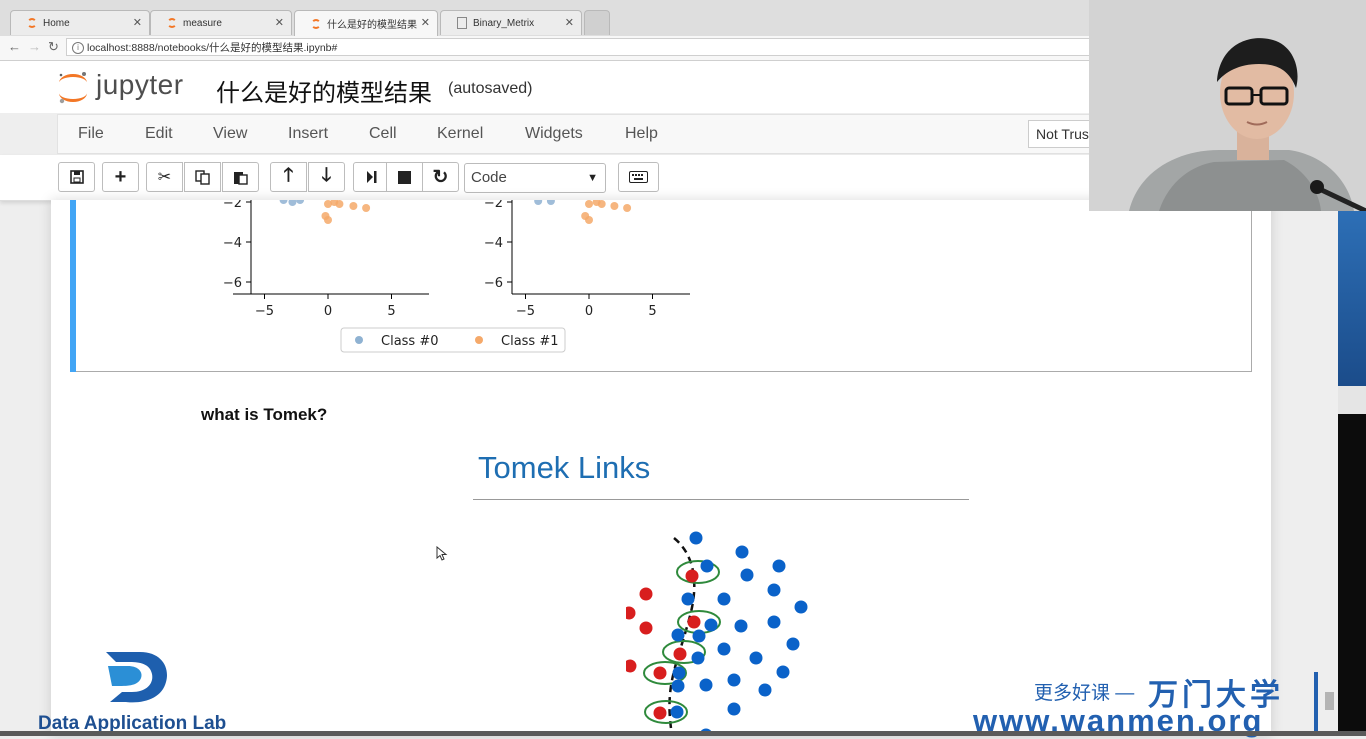 The image size is (1366, 739). What do you see at coordinates (1352, 298) in the screenshot?
I see `desktop-background` at bounding box center [1352, 298].